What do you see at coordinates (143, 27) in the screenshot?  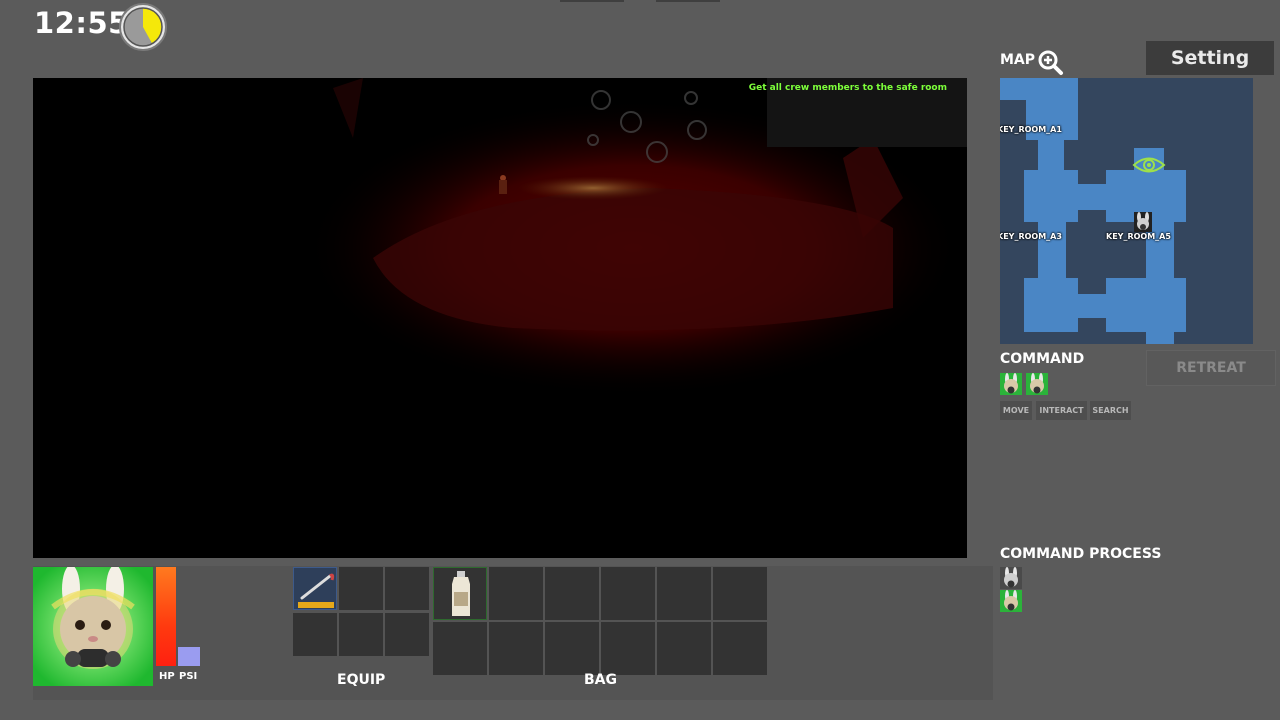 I see `timer-icon` at bounding box center [143, 27].